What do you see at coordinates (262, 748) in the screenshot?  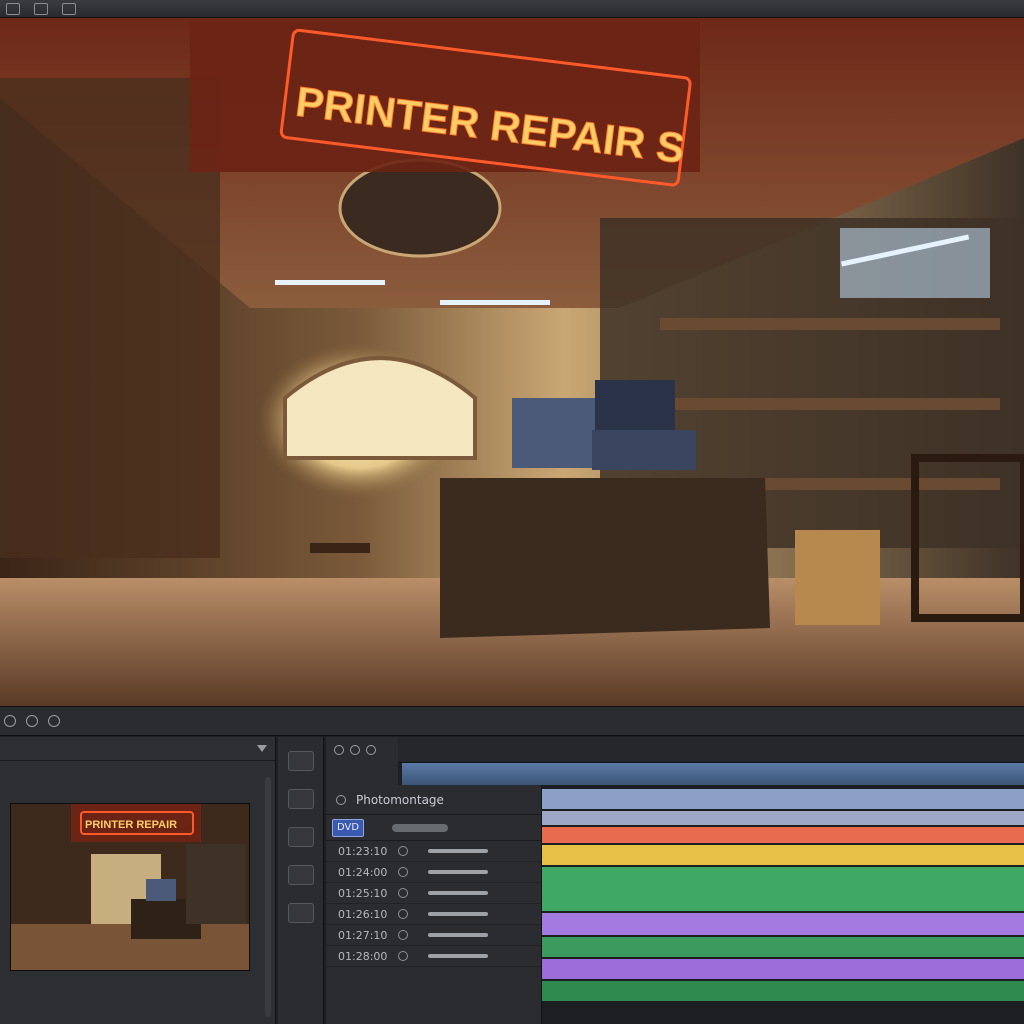 I see `dropdown-icon` at bounding box center [262, 748].